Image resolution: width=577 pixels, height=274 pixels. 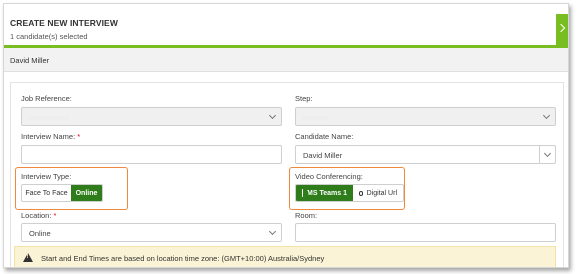 I want to click on video-conferencing-toggle: MS Teams 1 Digital Url, so click(x=349, y=193).